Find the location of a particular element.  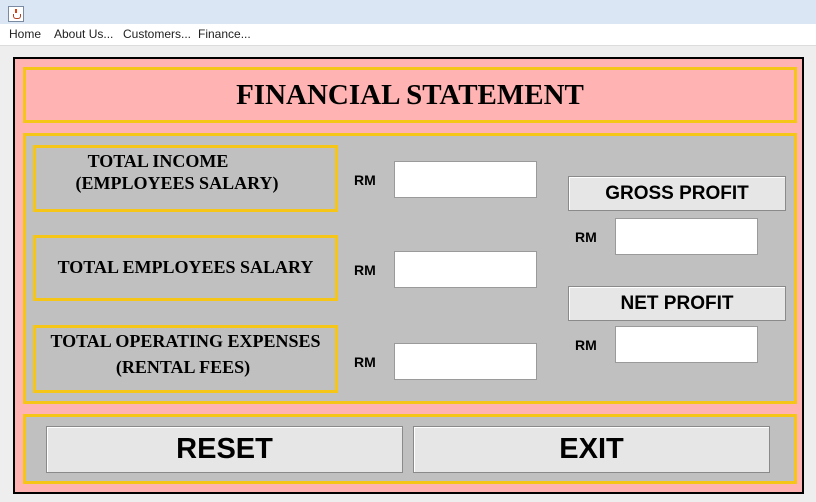

total-income-field is located at coordinates (465, 179).